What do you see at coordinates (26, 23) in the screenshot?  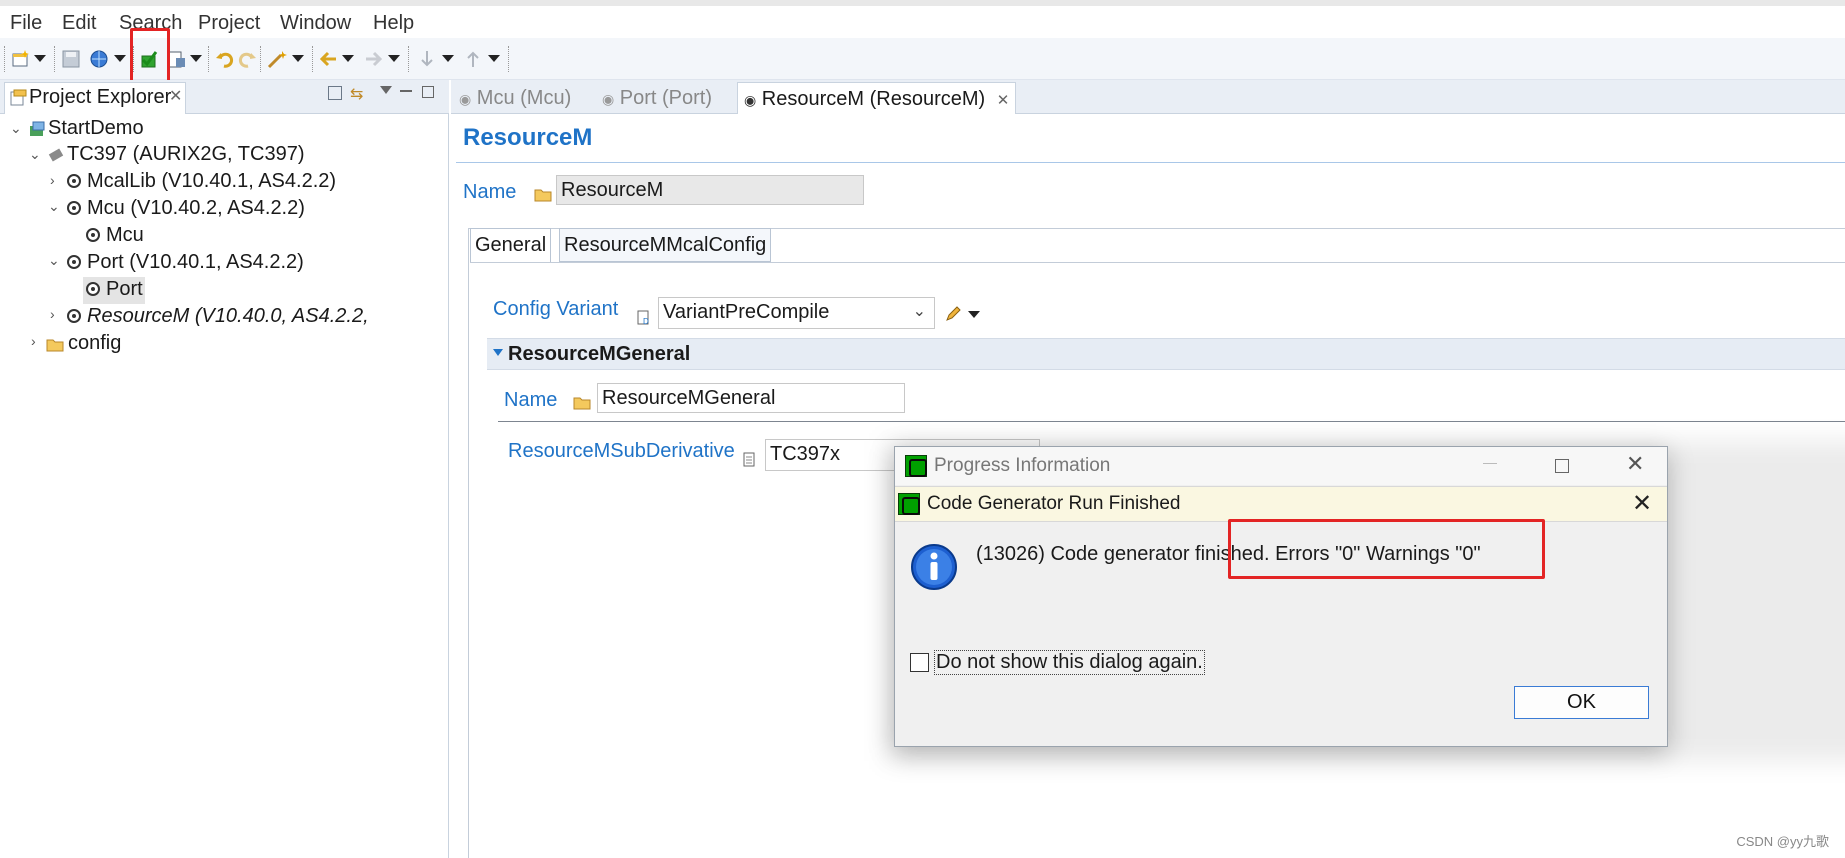 I see `menu-file: File` at bounding box center [26, 23].